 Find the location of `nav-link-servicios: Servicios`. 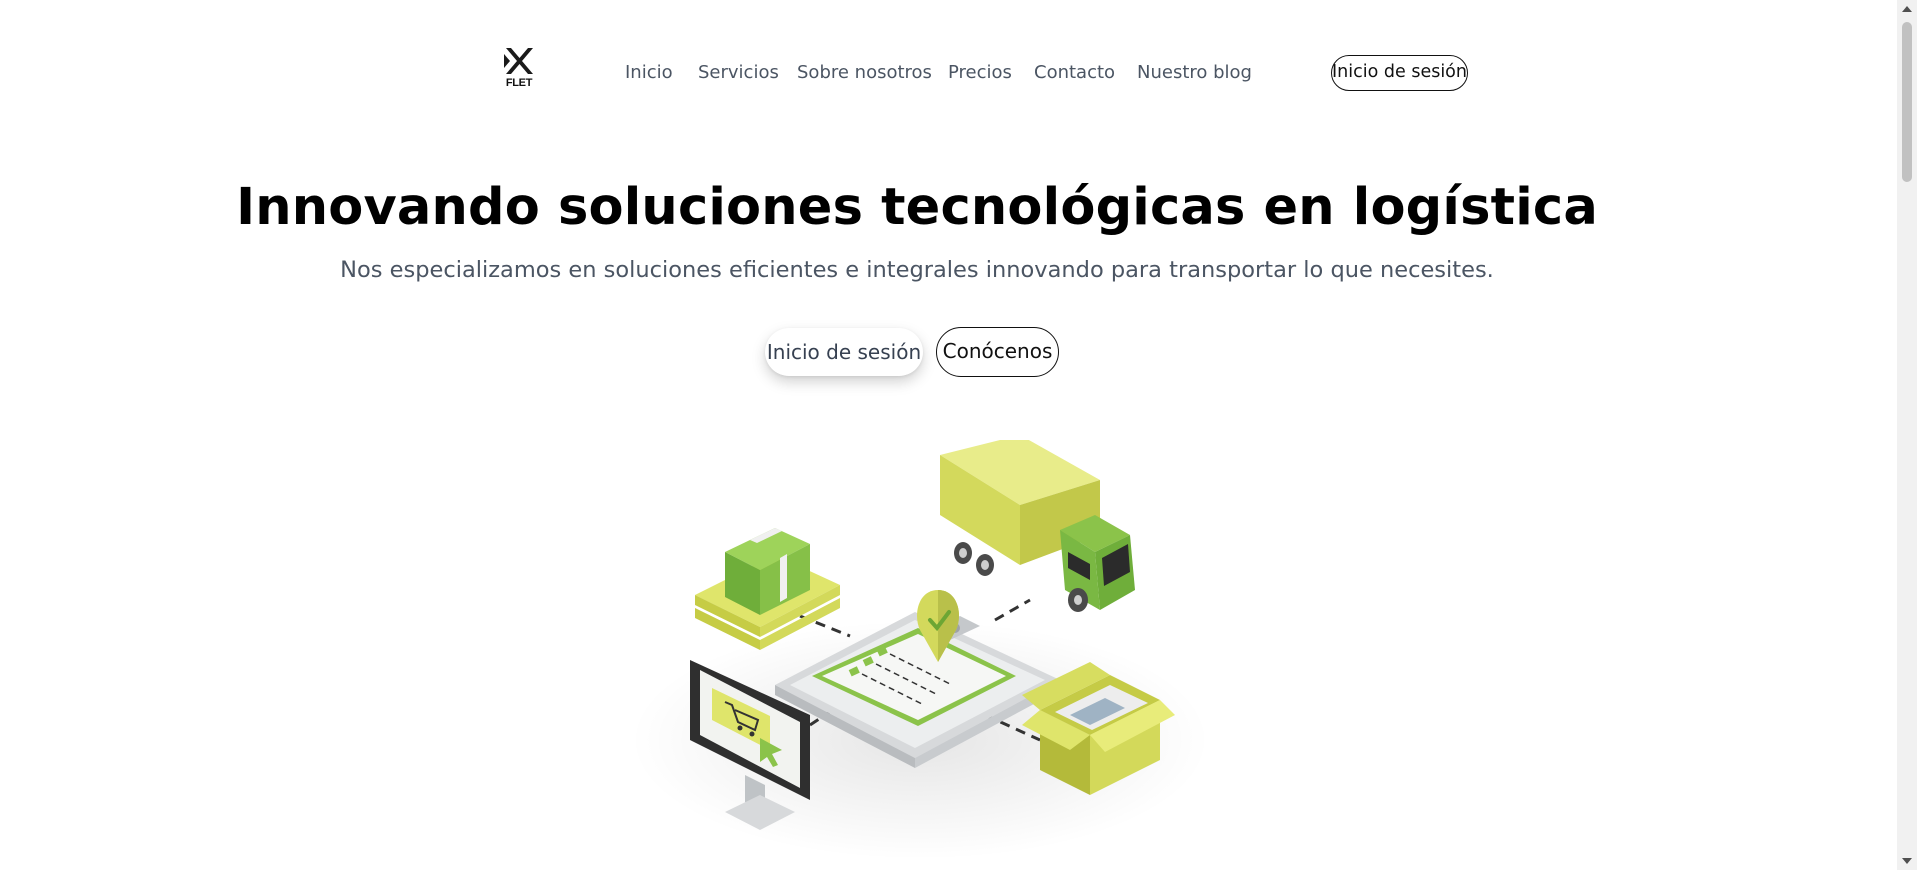

nav-link-servicios: Servicios is located at coordinates (738, 72).